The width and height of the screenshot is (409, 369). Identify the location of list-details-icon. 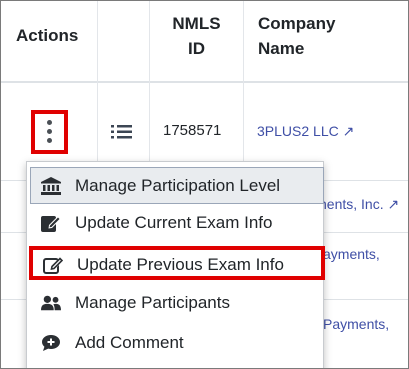
(122, 132).